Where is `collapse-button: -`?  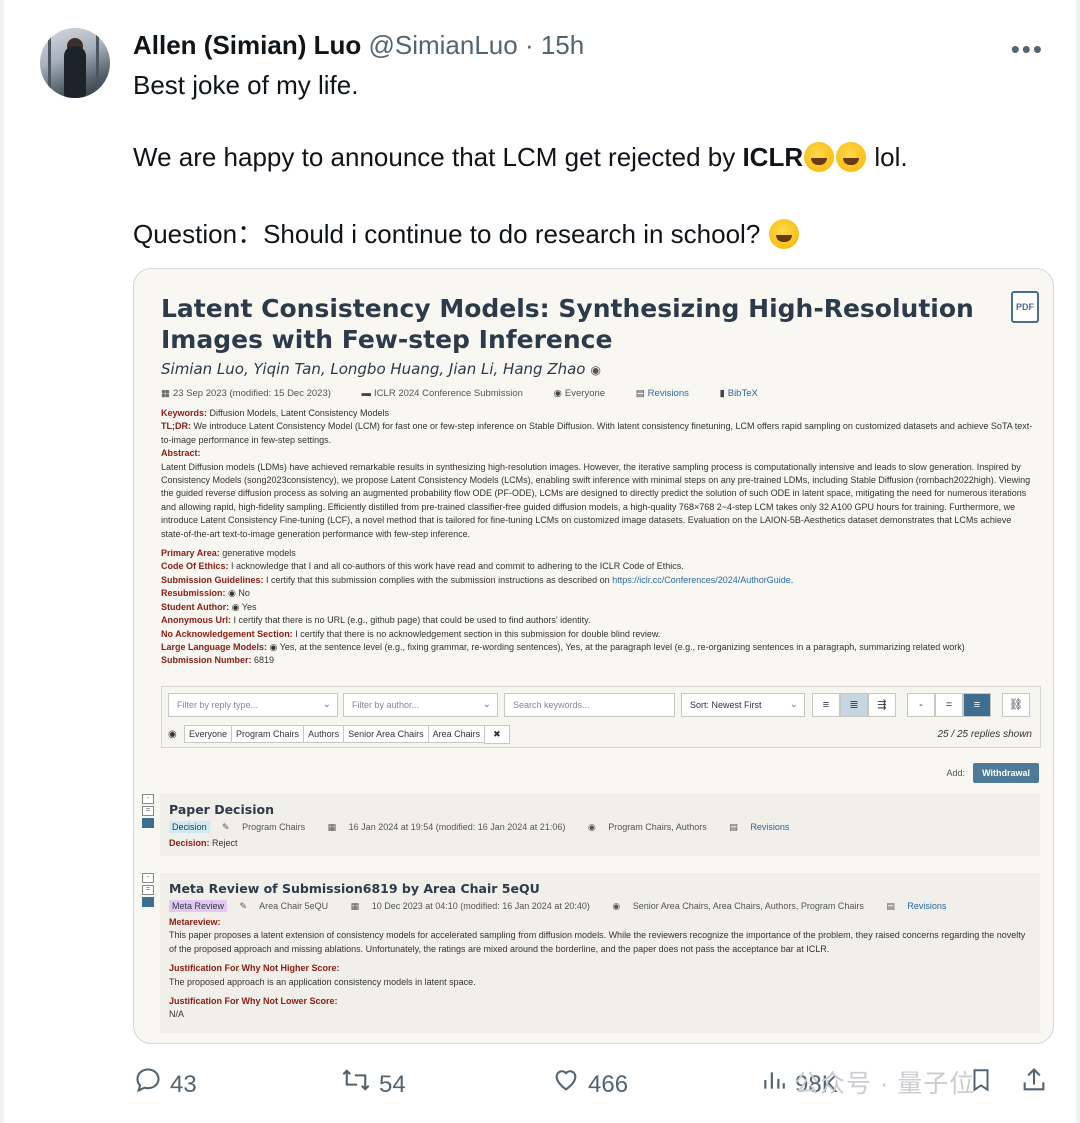 collapse-button: - is located at coordinates (921, 705).